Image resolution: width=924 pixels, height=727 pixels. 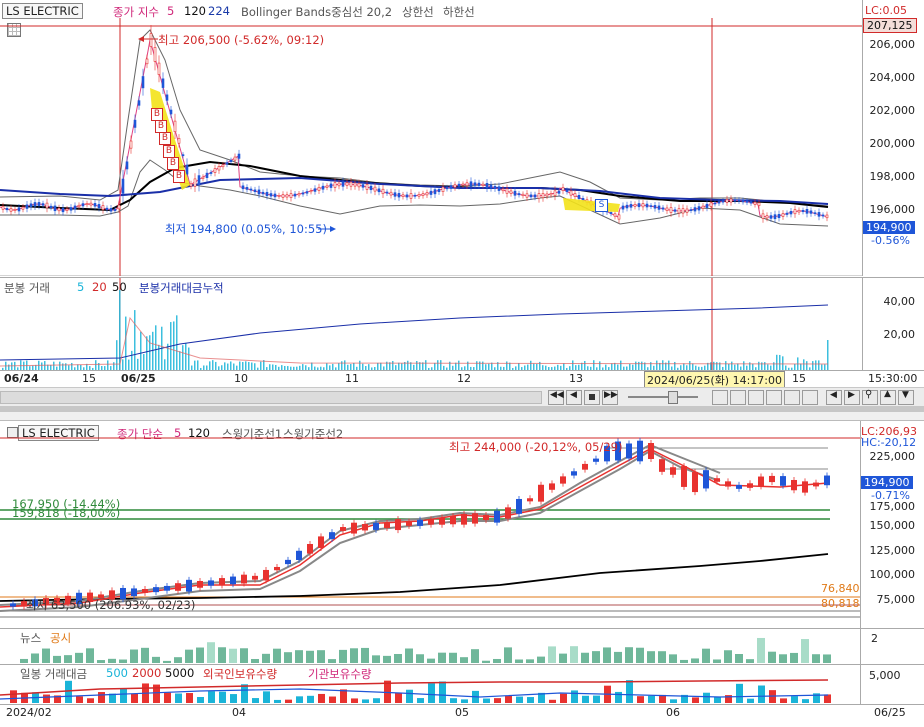 What do you see at coordinates (852, 397) in the screenshot?
I see `nav-right-button: ▶` at bounding box center [852, 397].